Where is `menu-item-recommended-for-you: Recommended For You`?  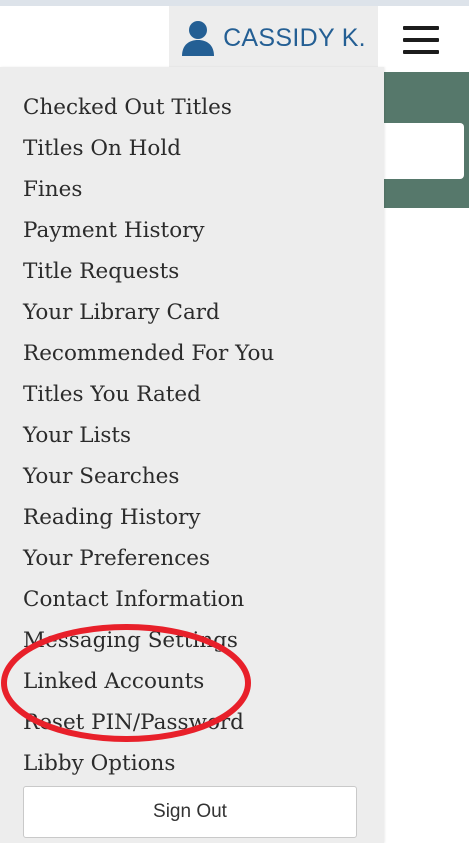
menu-item-recommended-for-you: Recommended For You is located at coordinates (192, 353).